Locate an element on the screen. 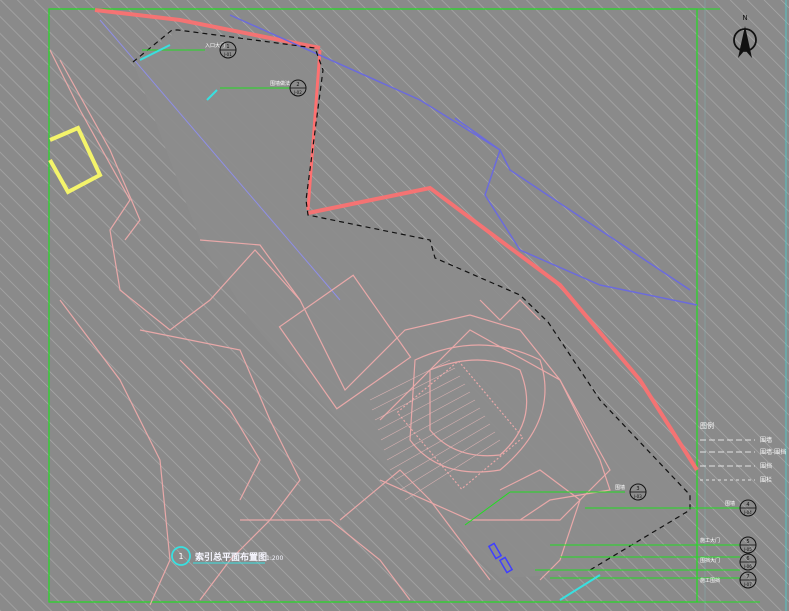 The width and height of the screenshot is (789, 611). legend-item-4: 围栏 is located at coordinates (766, 480).